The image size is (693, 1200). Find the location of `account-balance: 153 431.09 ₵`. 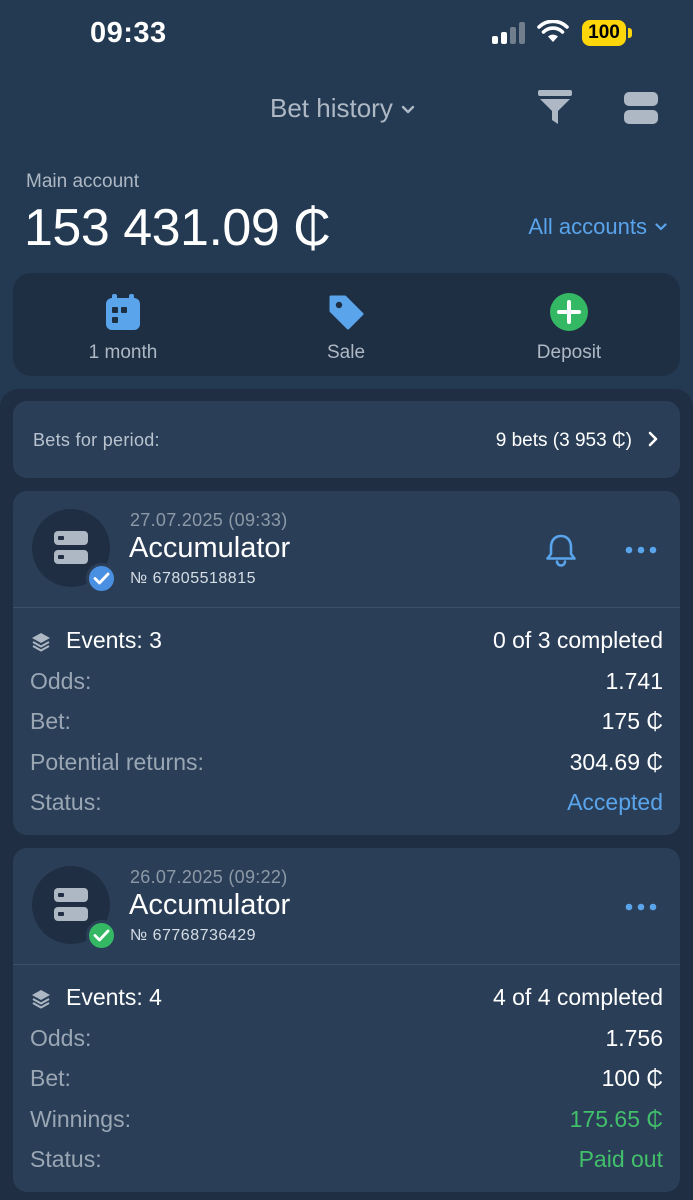

account-balance: 153 431.09 ₵ is located at coordinates (177, 228).